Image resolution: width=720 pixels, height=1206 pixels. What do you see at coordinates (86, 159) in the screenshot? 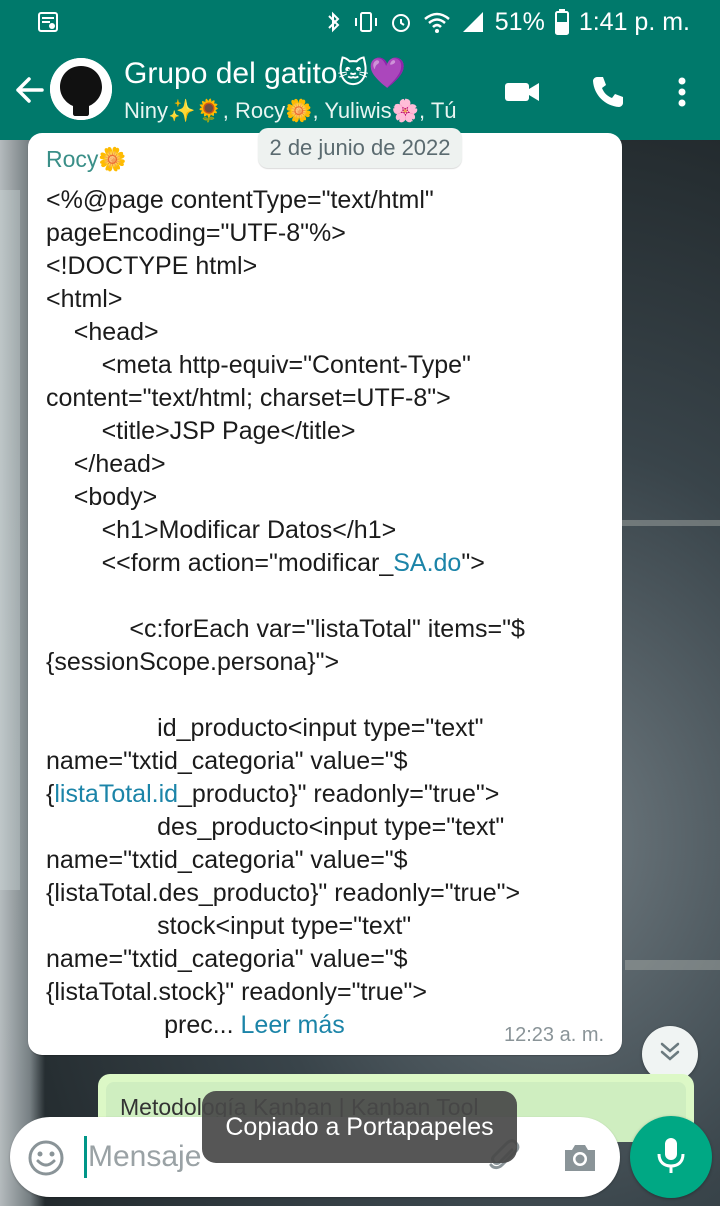
I see `message-sender: Rocy🌼` at bounding box center [86, 159].